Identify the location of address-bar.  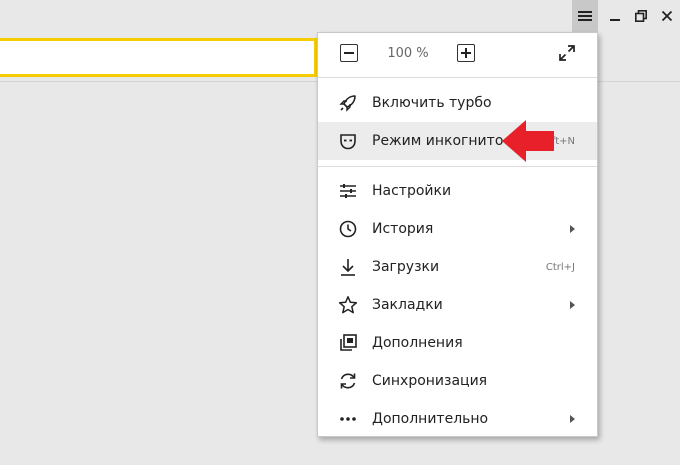
(158, 57).